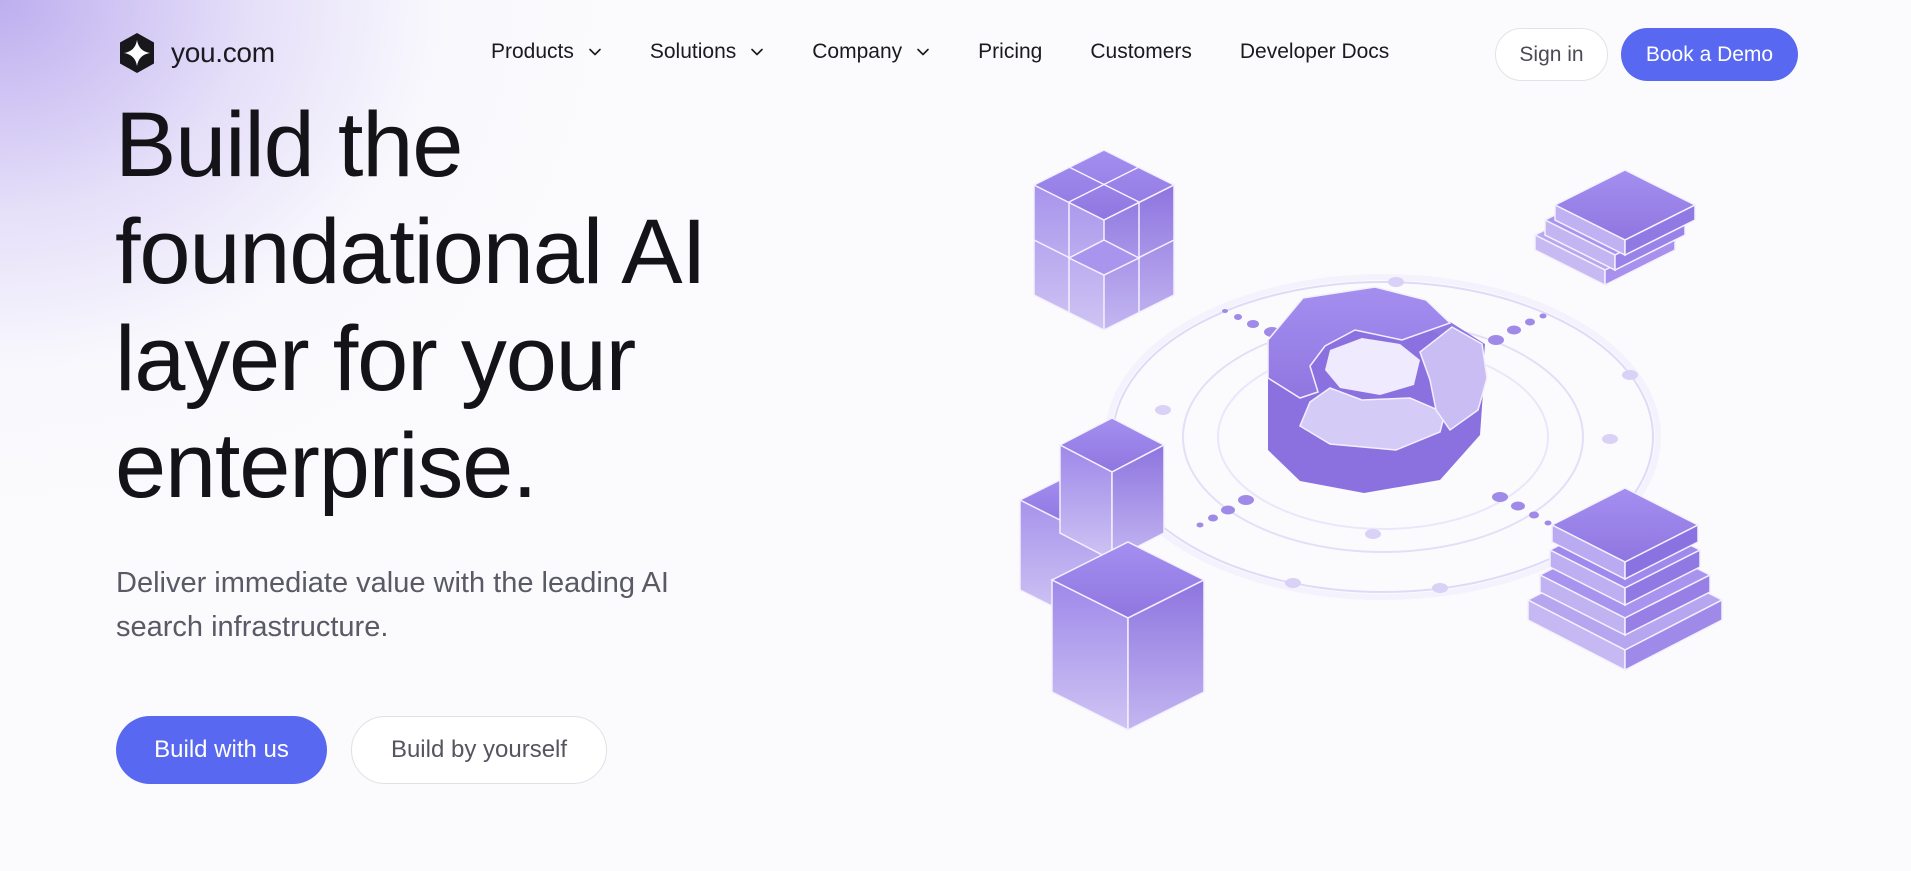 This screenshot has height=871, width=1911. Describe the element at coordinates (532, 51) in the screenshot. I see `nav-products-label: Products` at that location.